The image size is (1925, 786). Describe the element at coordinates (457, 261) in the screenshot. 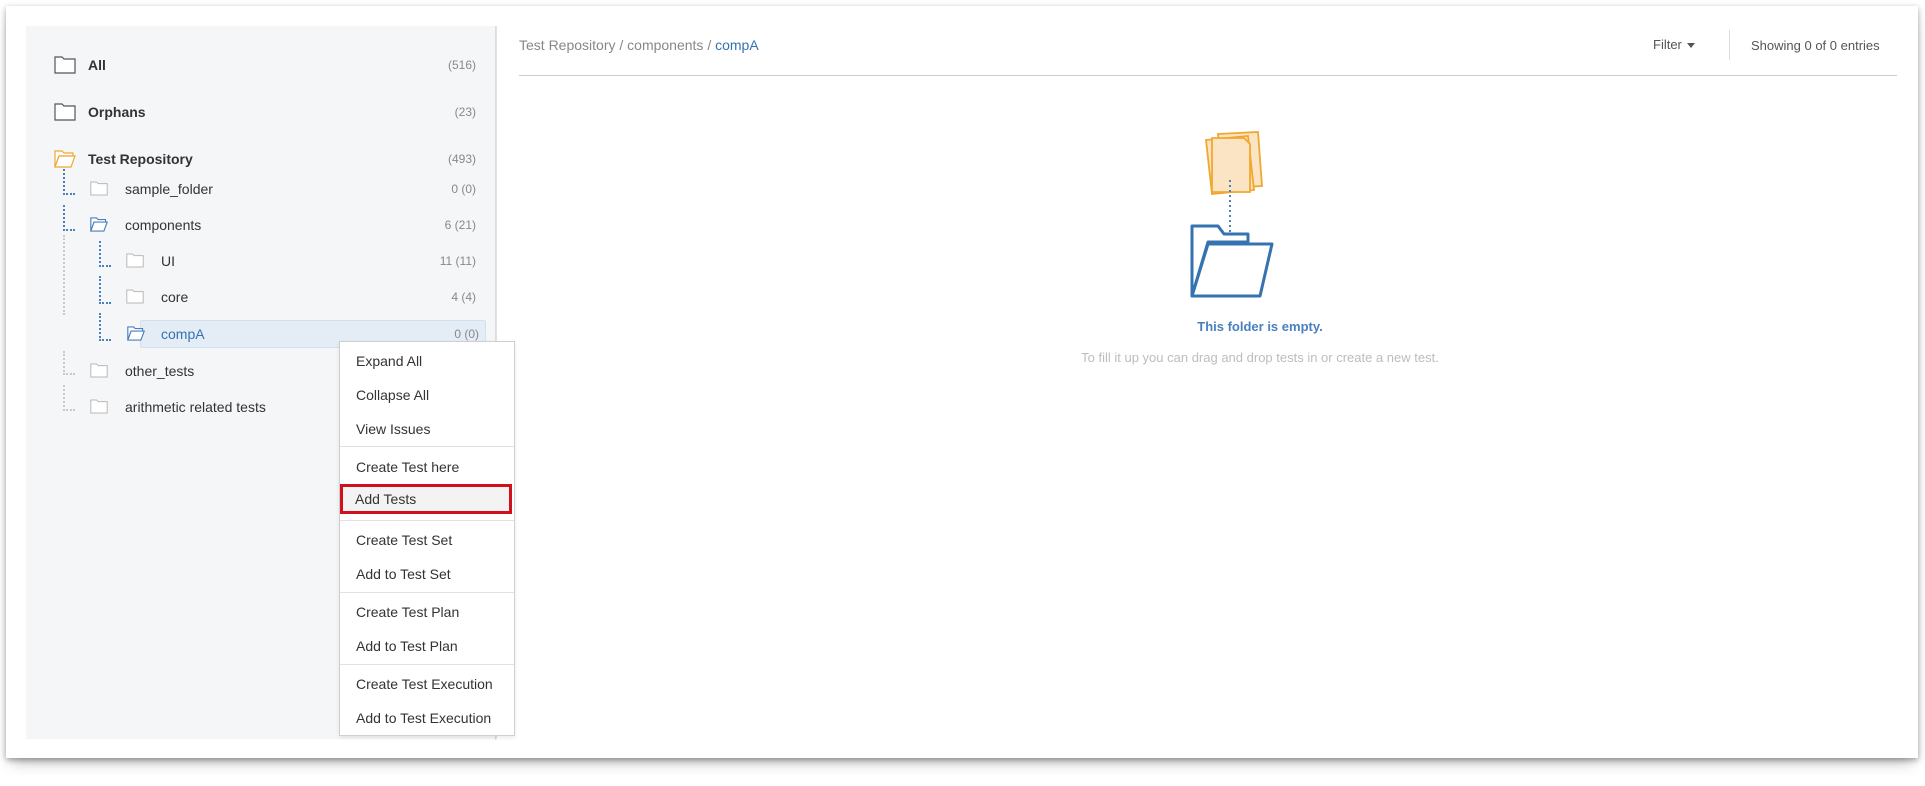

I see `tree-item-count: 11 (11)` at that location.